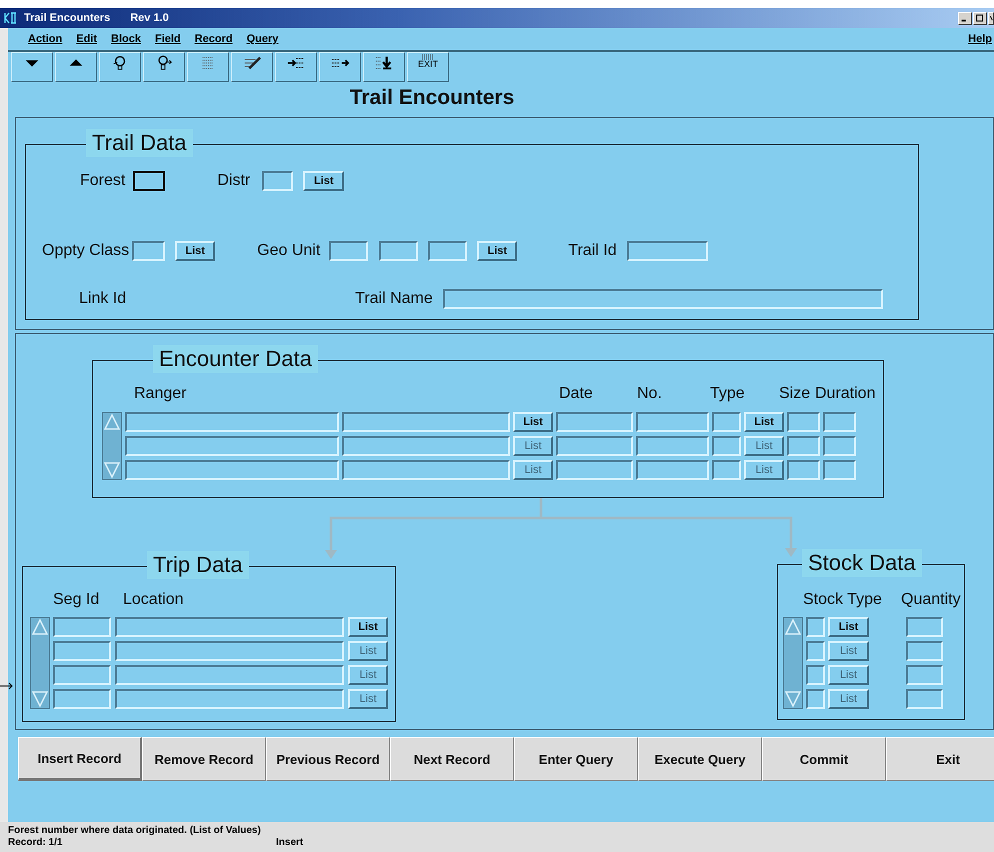 This screenshot has width=994, height=852. I want to click on menu-item: Field, so click(167, 39).